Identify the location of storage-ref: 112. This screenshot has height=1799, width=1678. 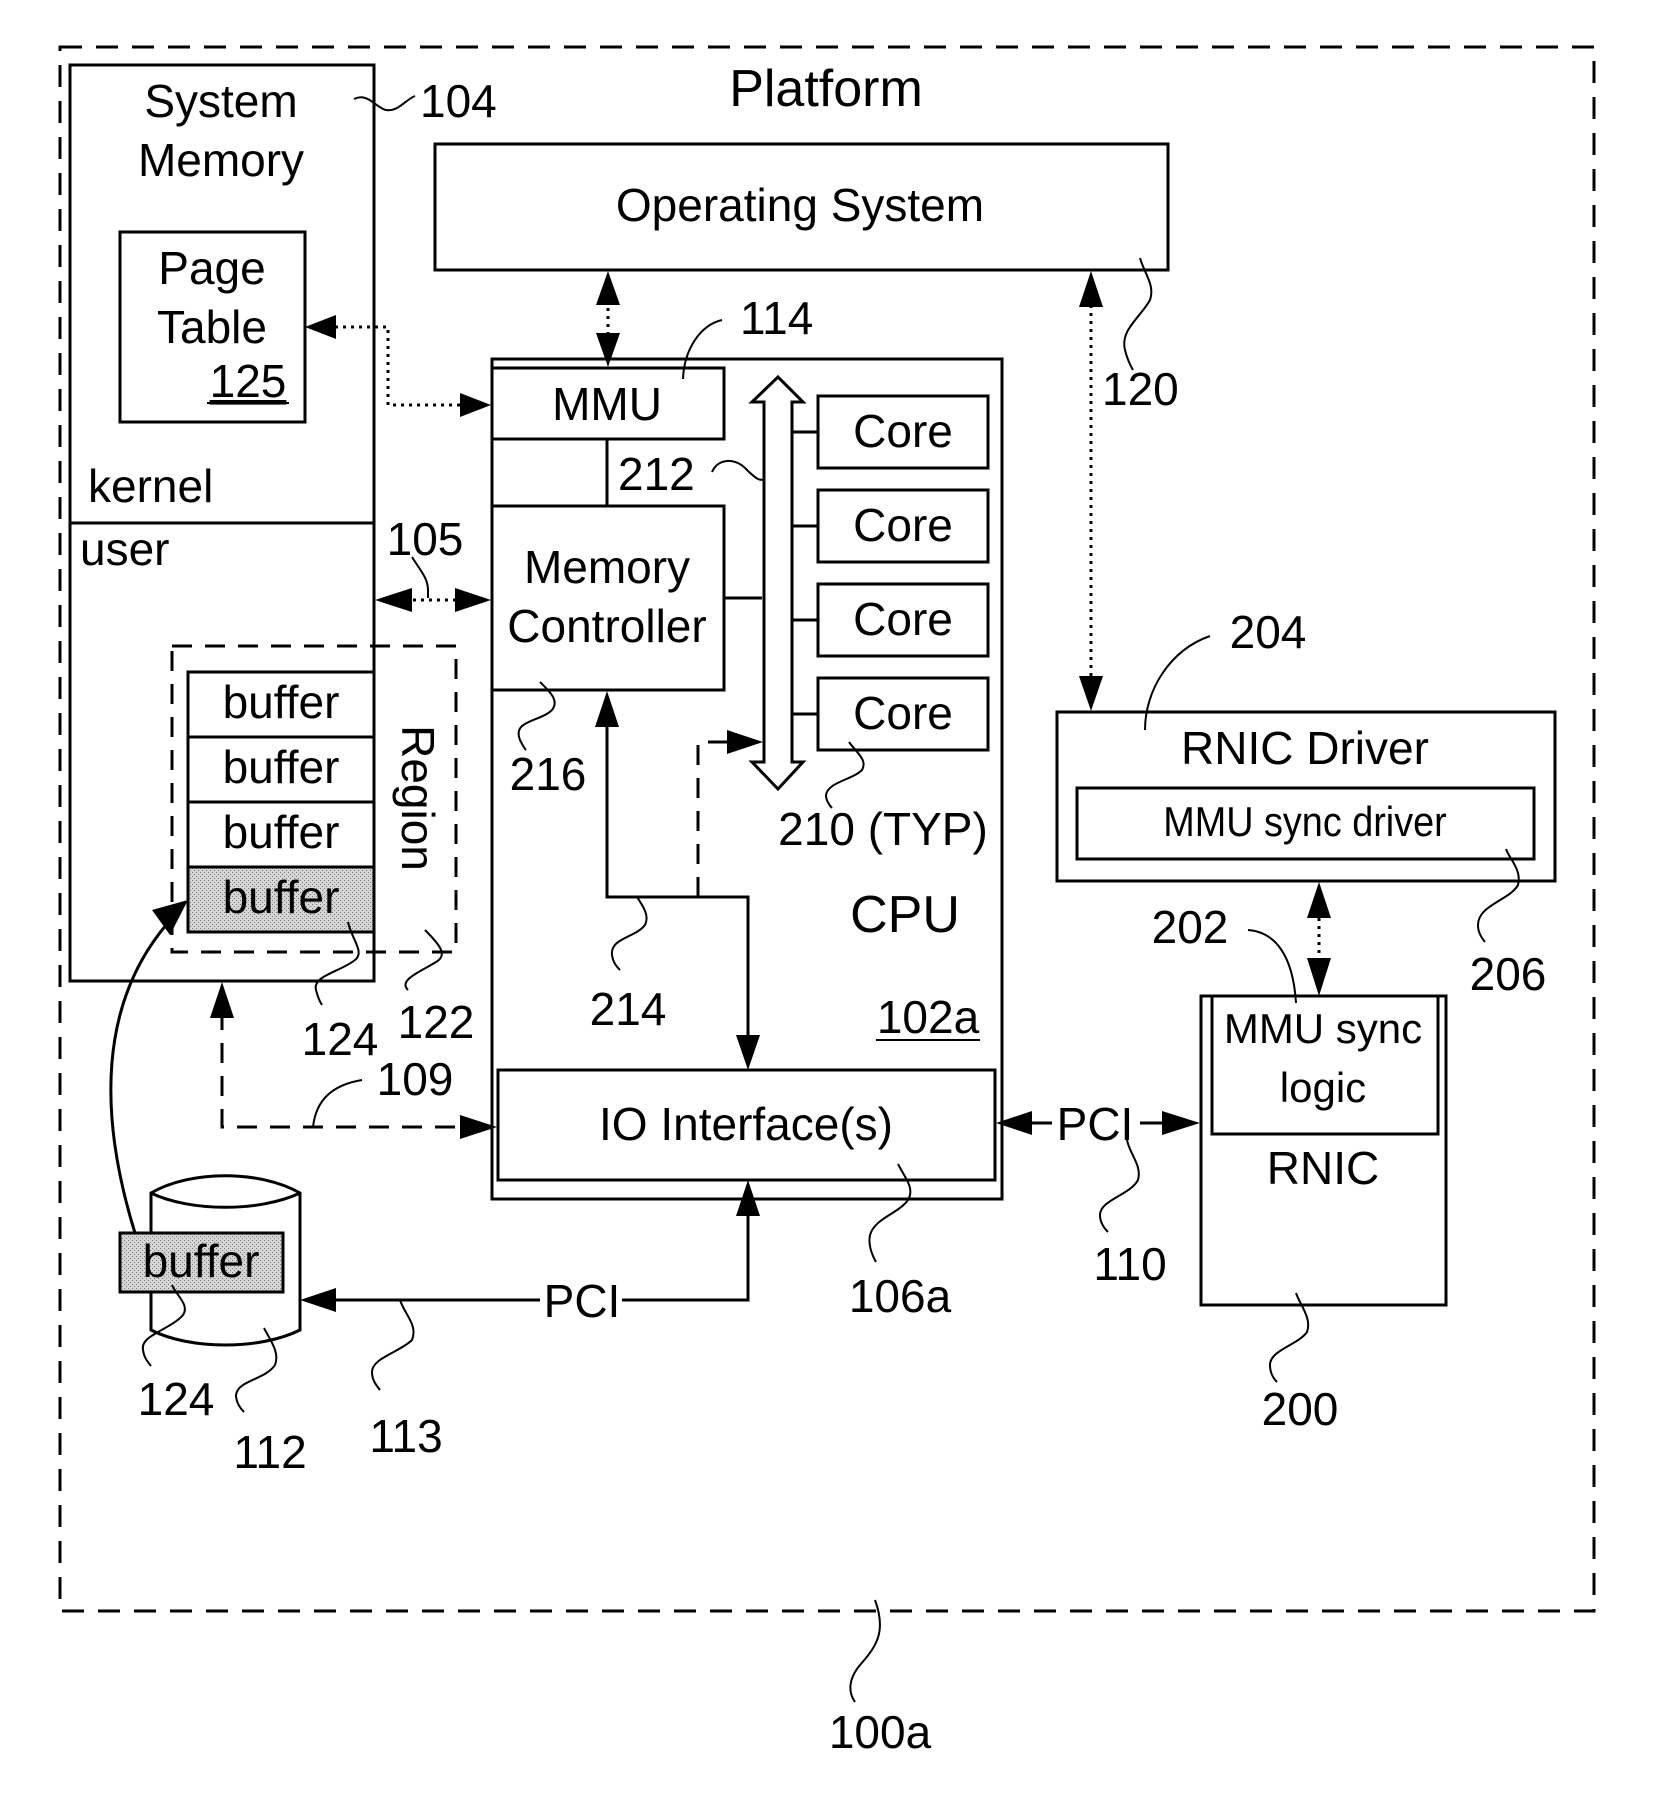
(269, 1452).